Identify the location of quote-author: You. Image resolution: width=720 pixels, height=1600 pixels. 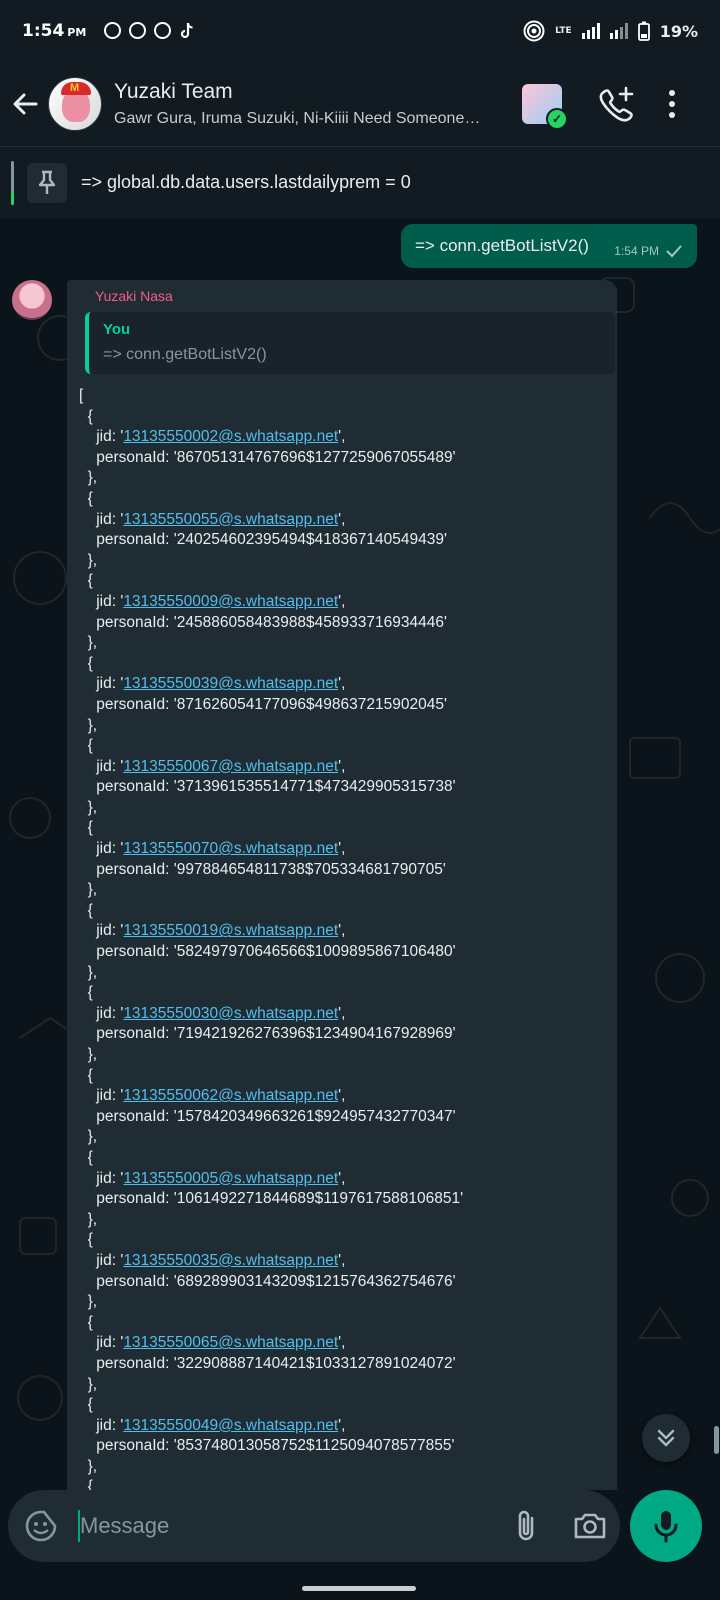
(117, 329).